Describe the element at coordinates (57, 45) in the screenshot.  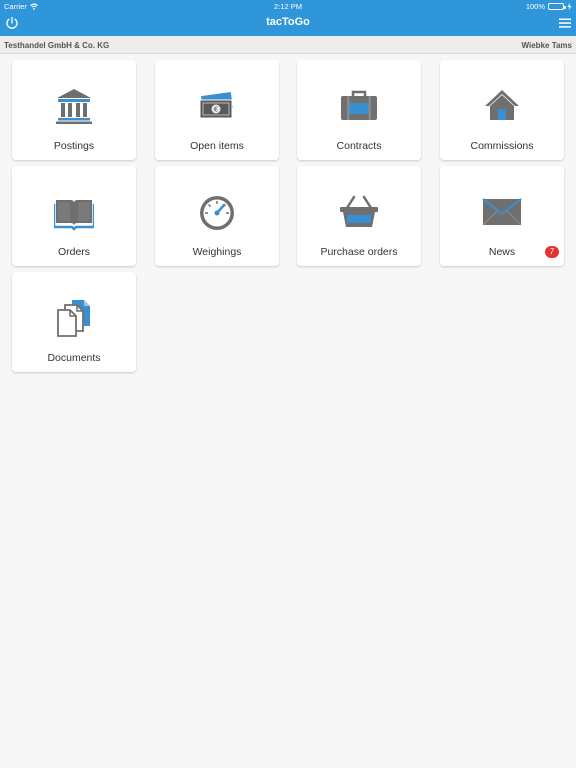
I see `company-name: Testhandel GmbH & Co. KG` at that location.